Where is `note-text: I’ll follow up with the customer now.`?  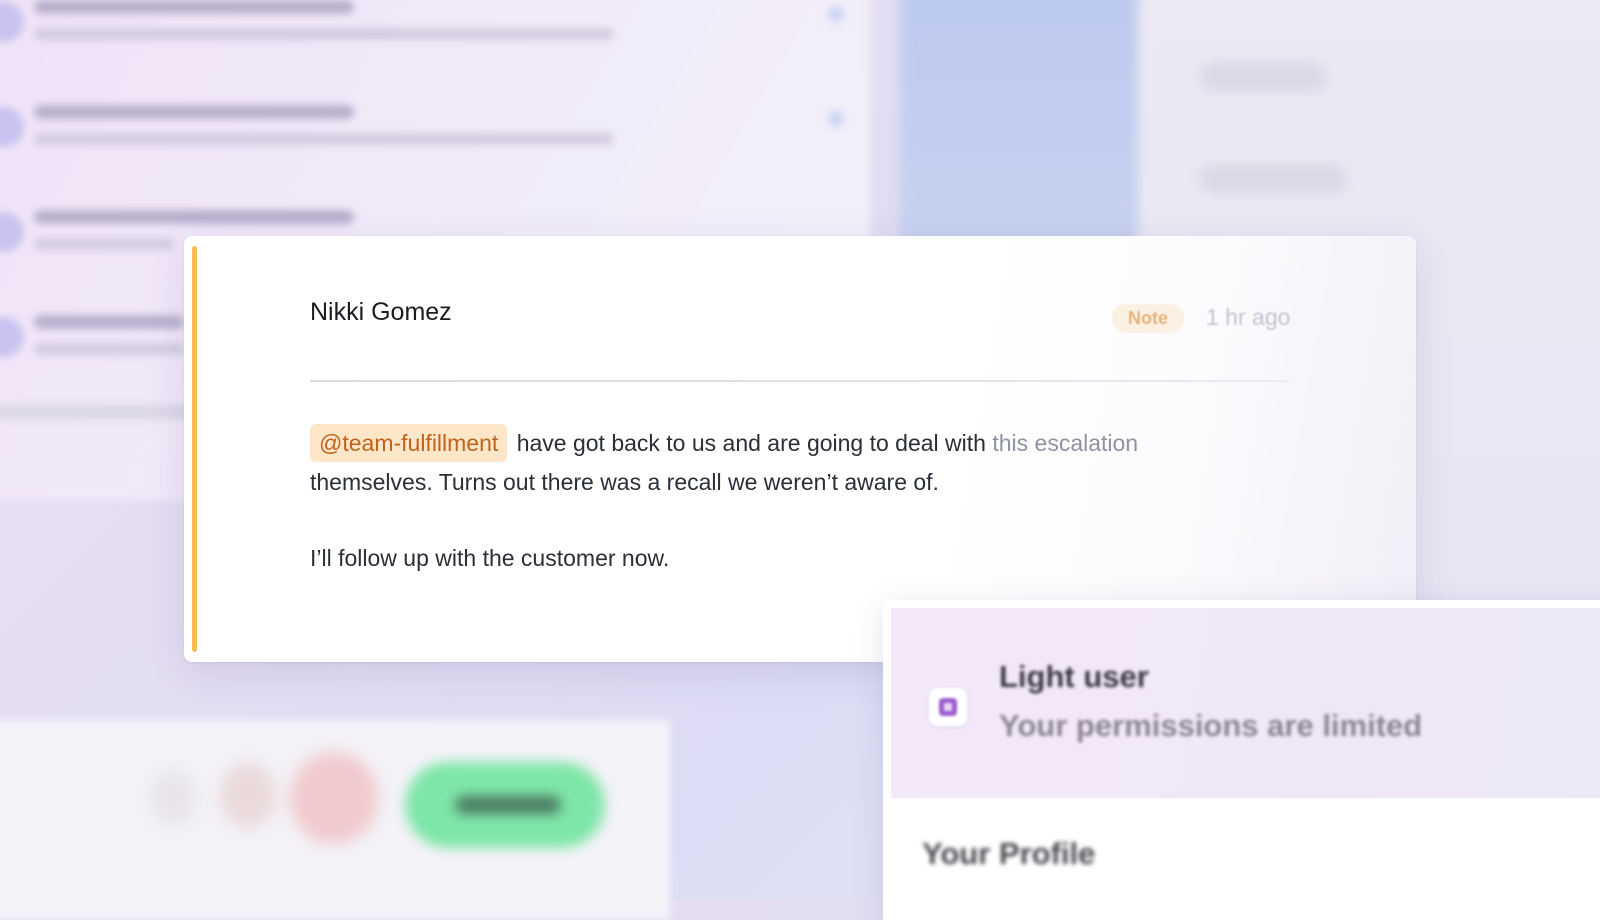
note-text: I’ll follow up with the customer now. is located at coordinates (490, 558).